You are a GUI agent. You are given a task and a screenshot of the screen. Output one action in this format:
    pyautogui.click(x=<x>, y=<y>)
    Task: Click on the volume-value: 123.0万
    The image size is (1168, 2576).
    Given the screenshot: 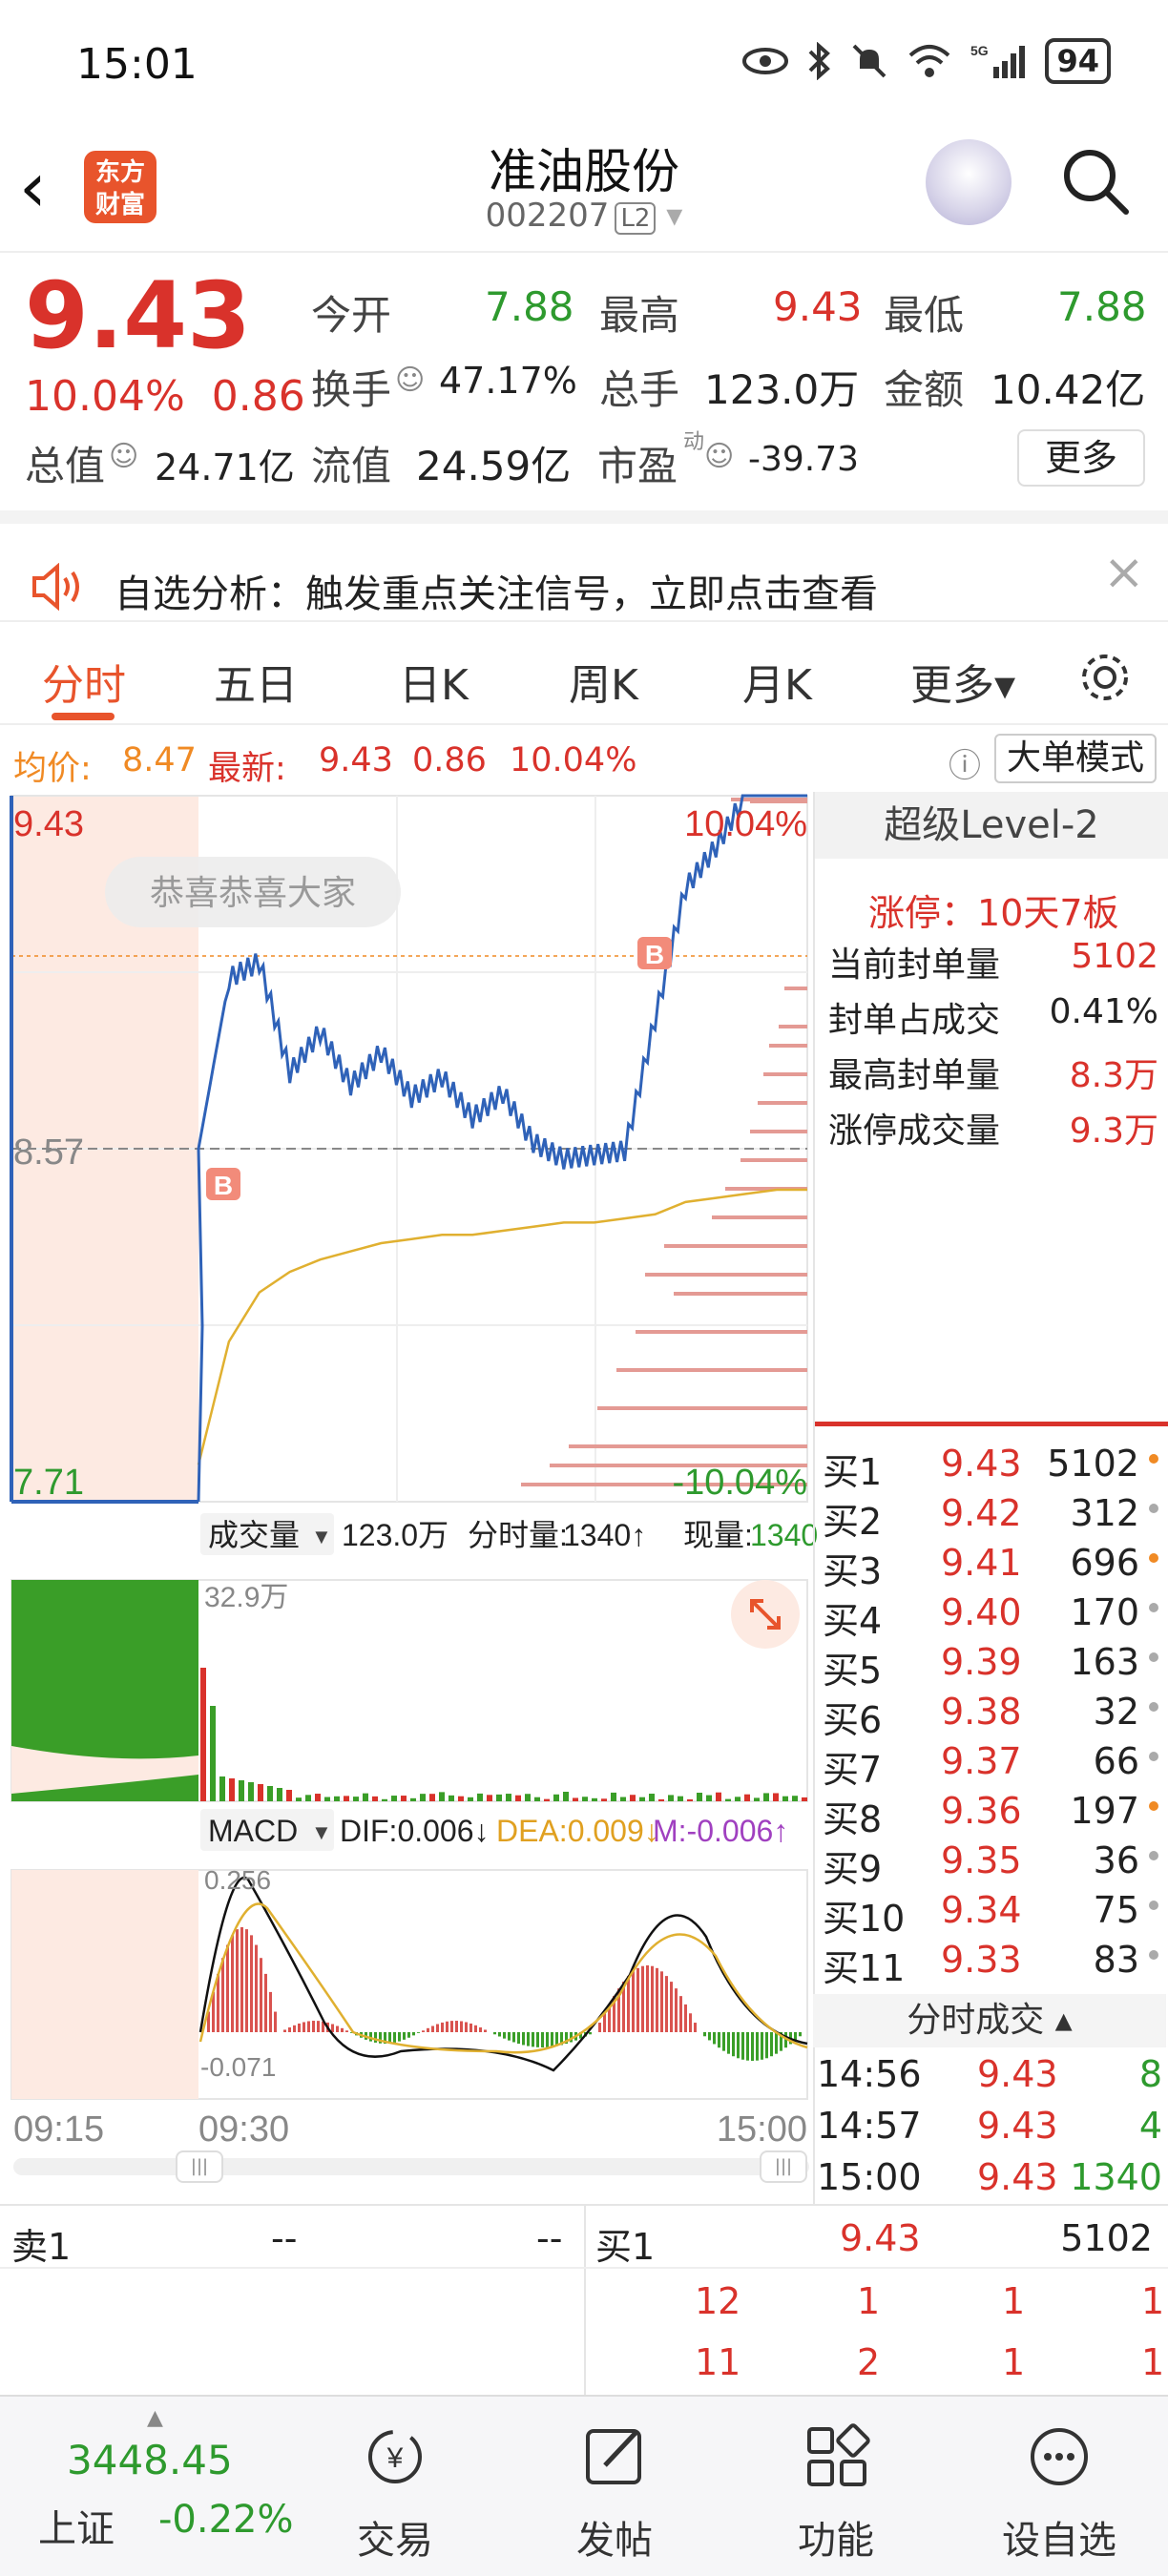 What is the action you would take?
    pyautogui.click(x=781, y=387)
    